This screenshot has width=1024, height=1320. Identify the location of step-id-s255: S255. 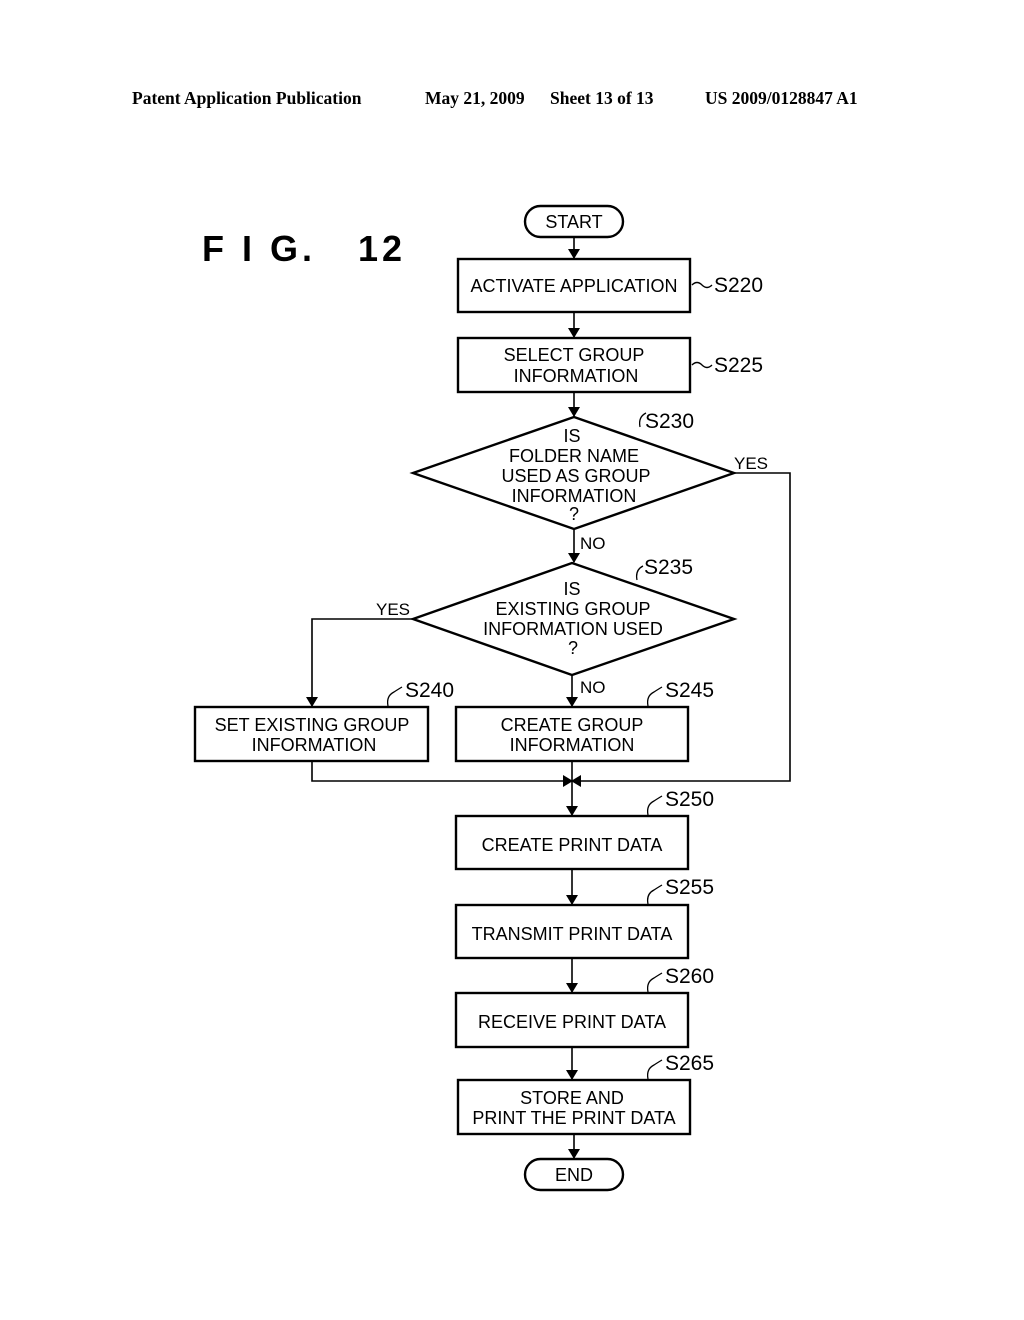
(689, 887).